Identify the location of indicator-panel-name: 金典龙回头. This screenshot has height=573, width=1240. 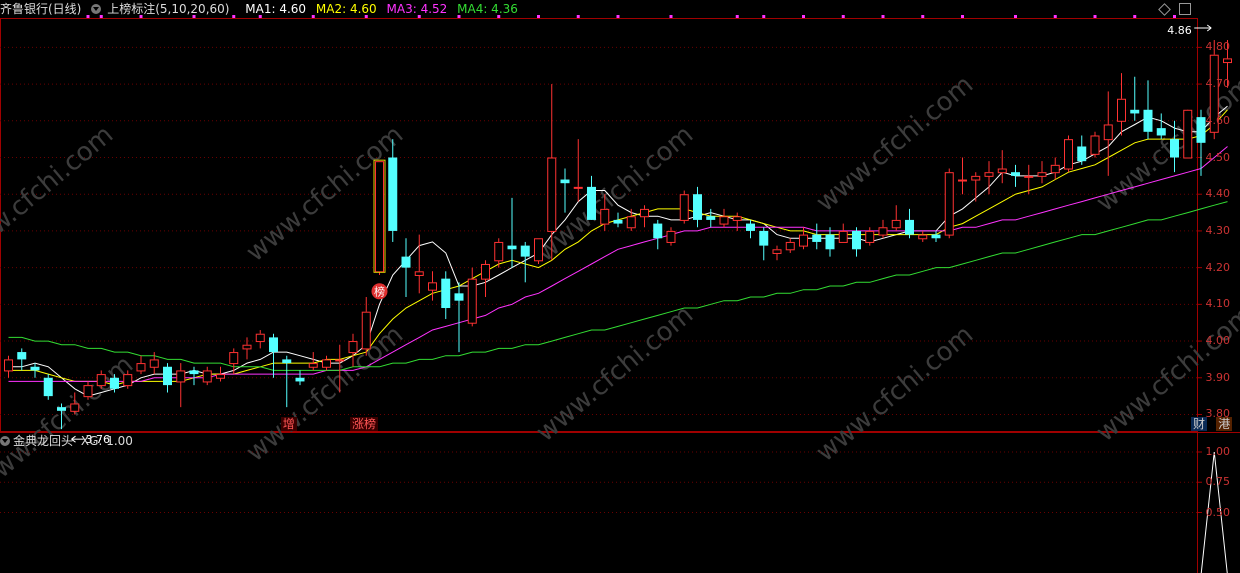
(43, 441).